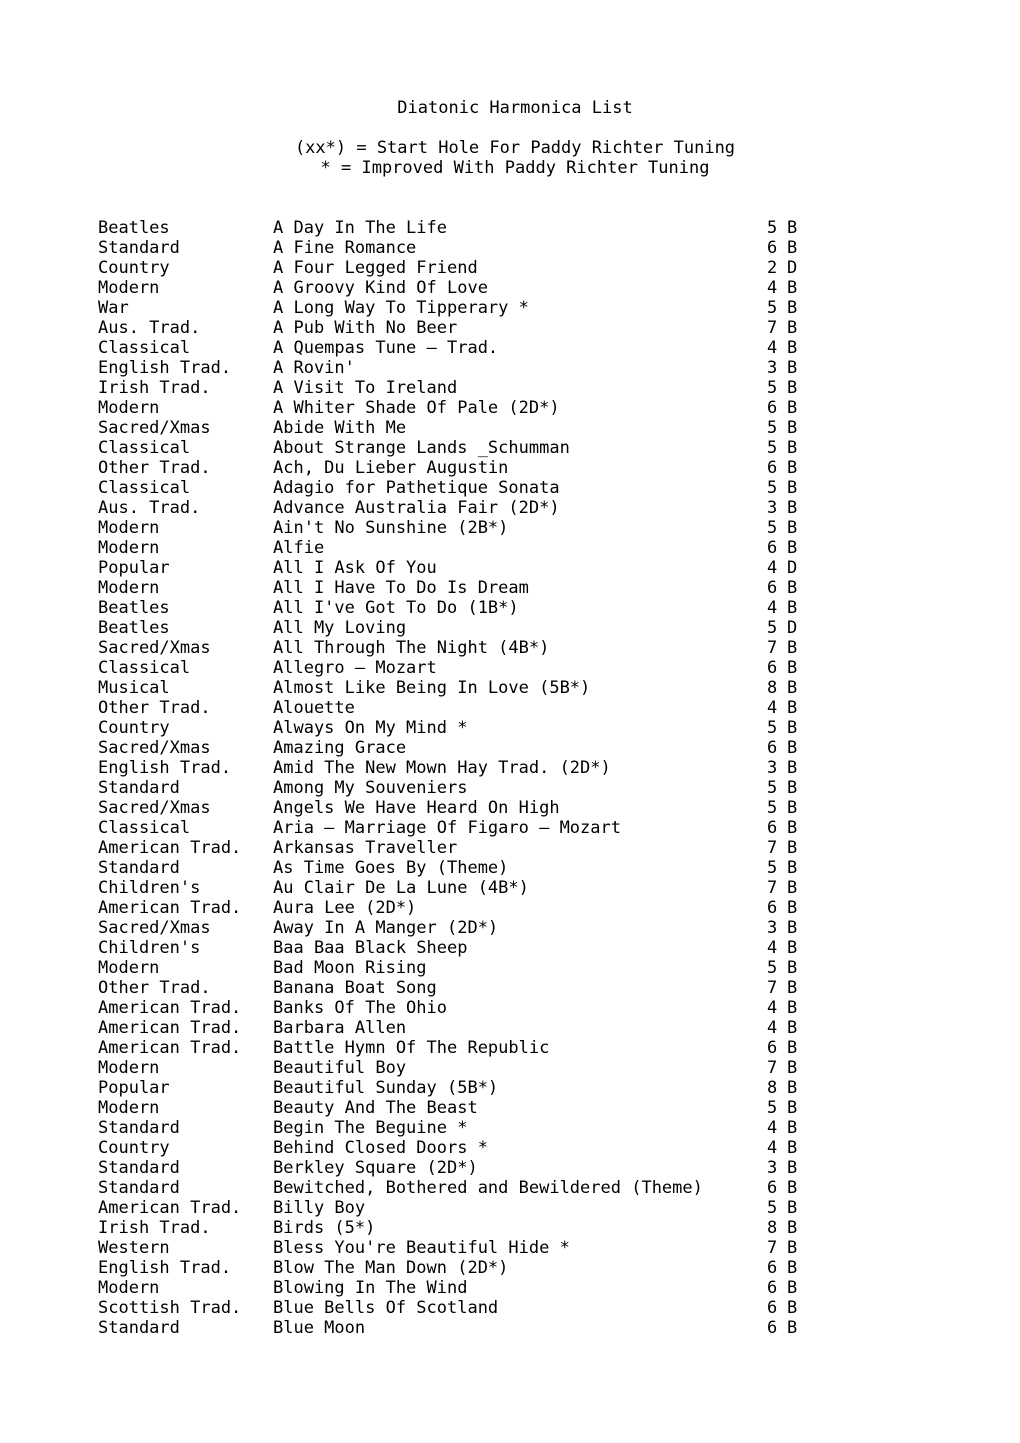 This screenshot has height=1443, width=1020. Describe the element at coordinates (355, 988) in the screenshot. I see `song-title-cell: Banana Boat Song` at that location.